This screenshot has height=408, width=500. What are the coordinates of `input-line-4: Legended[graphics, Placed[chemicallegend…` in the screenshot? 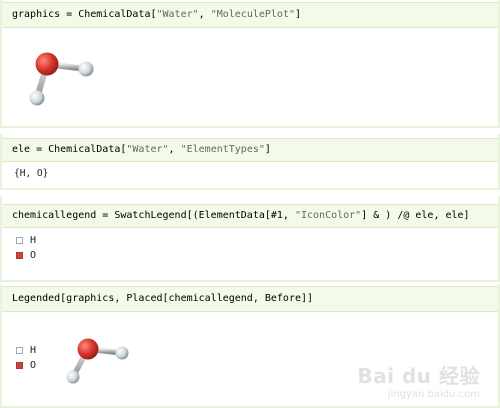 It's located at (250, 299).